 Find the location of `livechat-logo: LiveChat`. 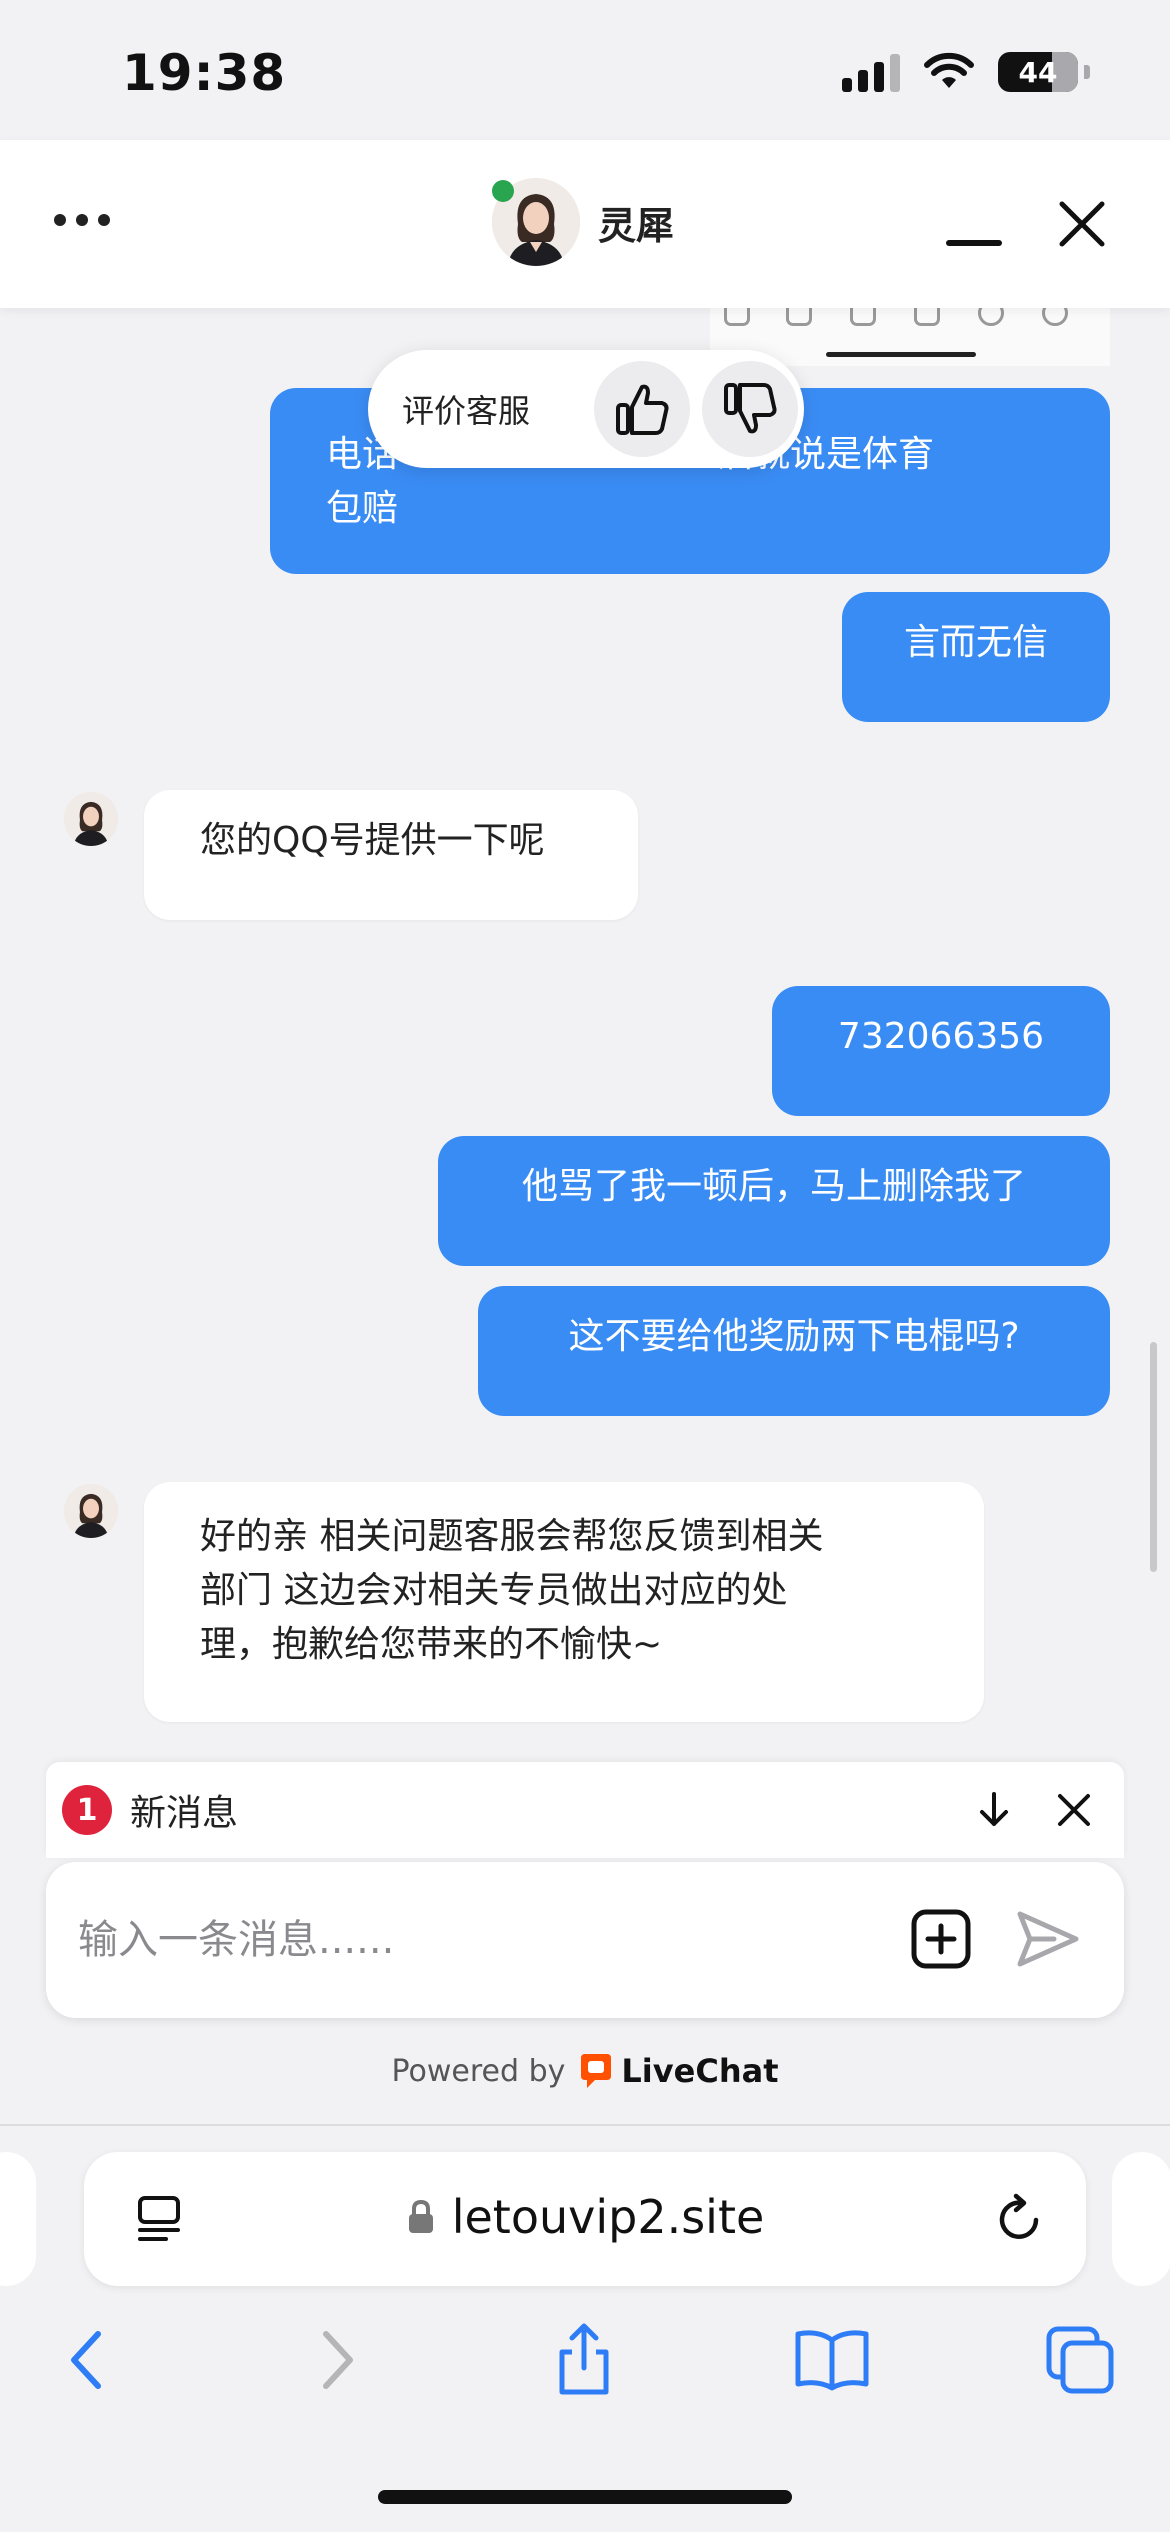

livechat-logo: LiveChat is located at coordinates (677, 2071).